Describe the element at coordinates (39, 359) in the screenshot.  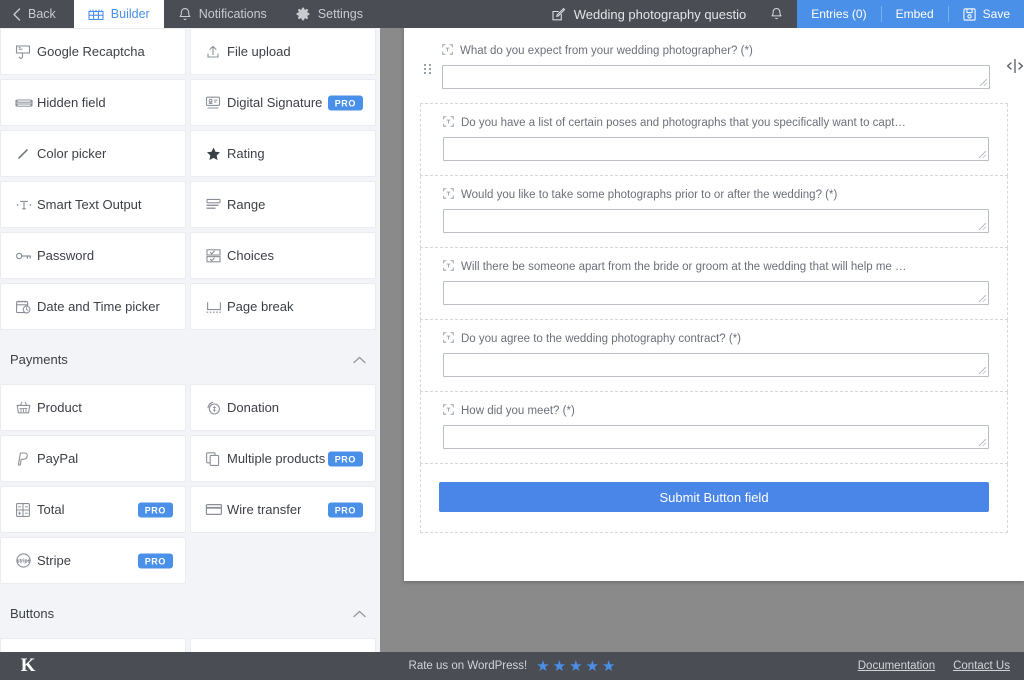
I see `section-title-payments: Payments` at that location.